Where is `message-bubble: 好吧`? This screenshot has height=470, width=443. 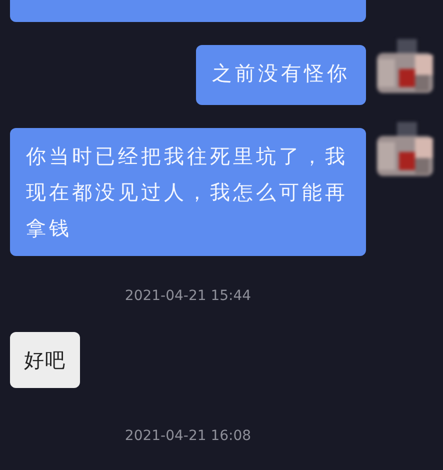
message-bubble: 好吧 is located at coordinates (45, 360).